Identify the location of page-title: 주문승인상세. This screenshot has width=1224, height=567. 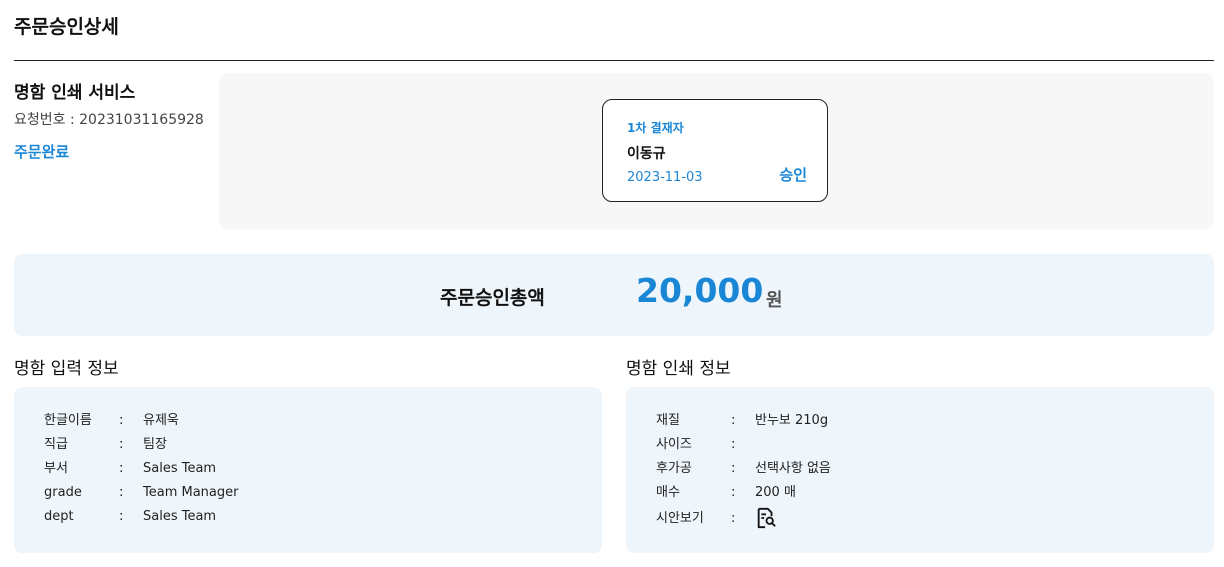
(66, 27).